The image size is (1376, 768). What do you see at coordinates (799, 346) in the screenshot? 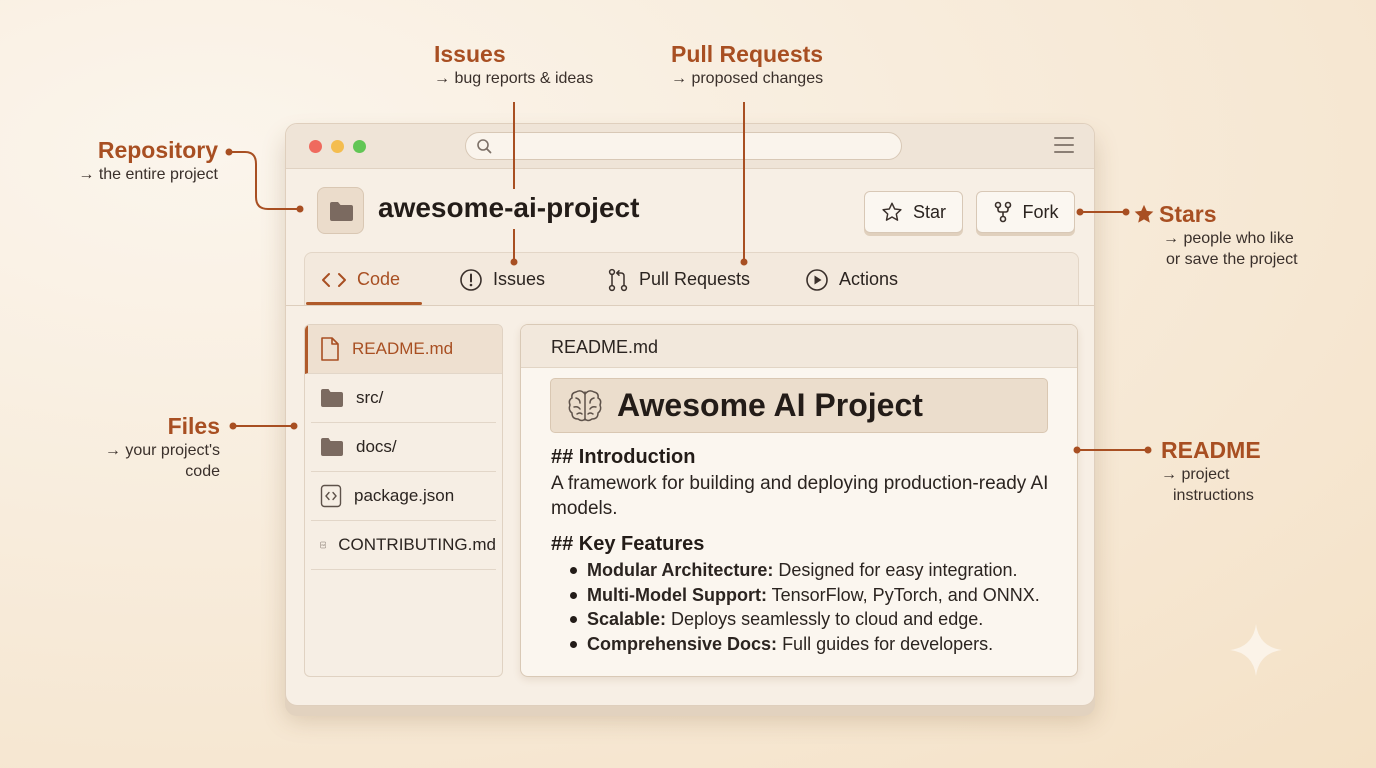
I see `readme-filename: README.md` at bounding box center [799, 346].